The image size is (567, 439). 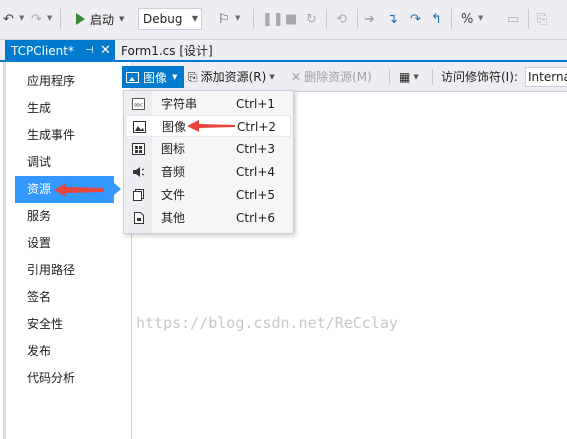 I want to click on stop-icon: ■, so click(x=291, y=19).